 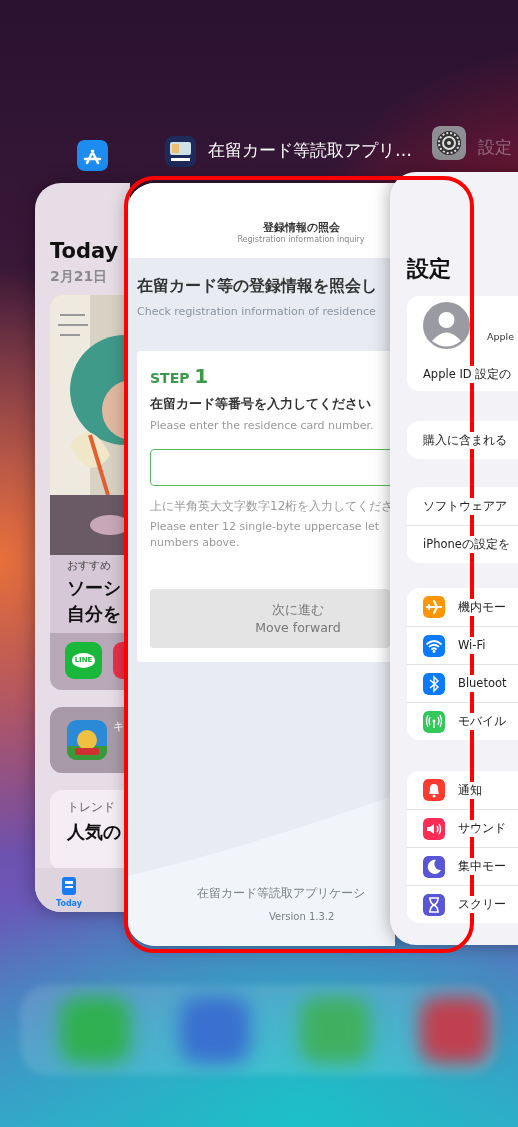 What do you see at coordinates (257, 312) in the screenshot?
I see `page-subheading: Check registration information of residence` at bounding box center [257, 312].